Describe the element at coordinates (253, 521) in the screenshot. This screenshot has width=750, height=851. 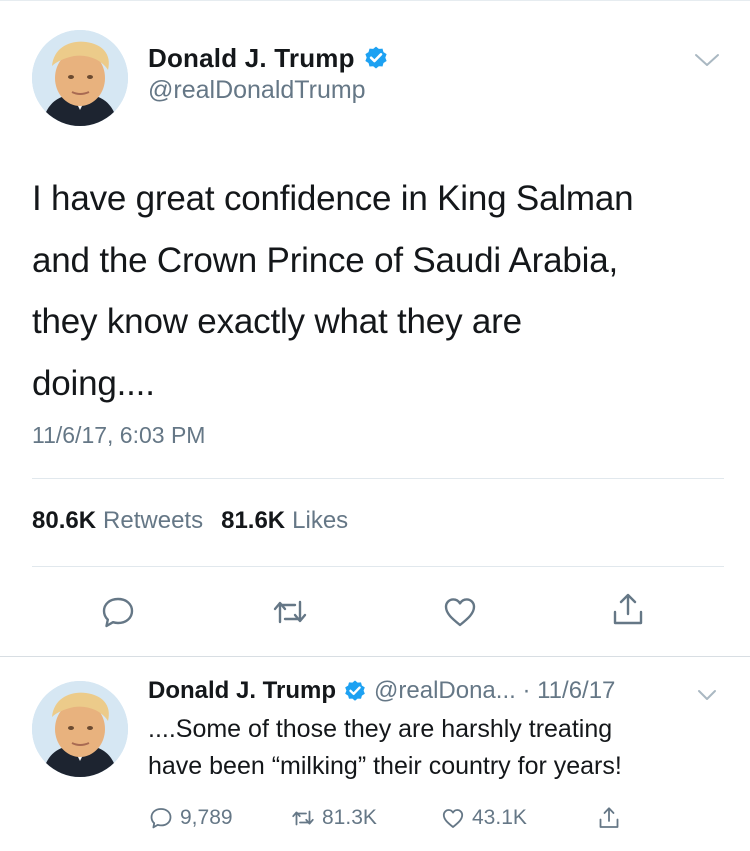
I see `likes-count: 81.6K` at that location.